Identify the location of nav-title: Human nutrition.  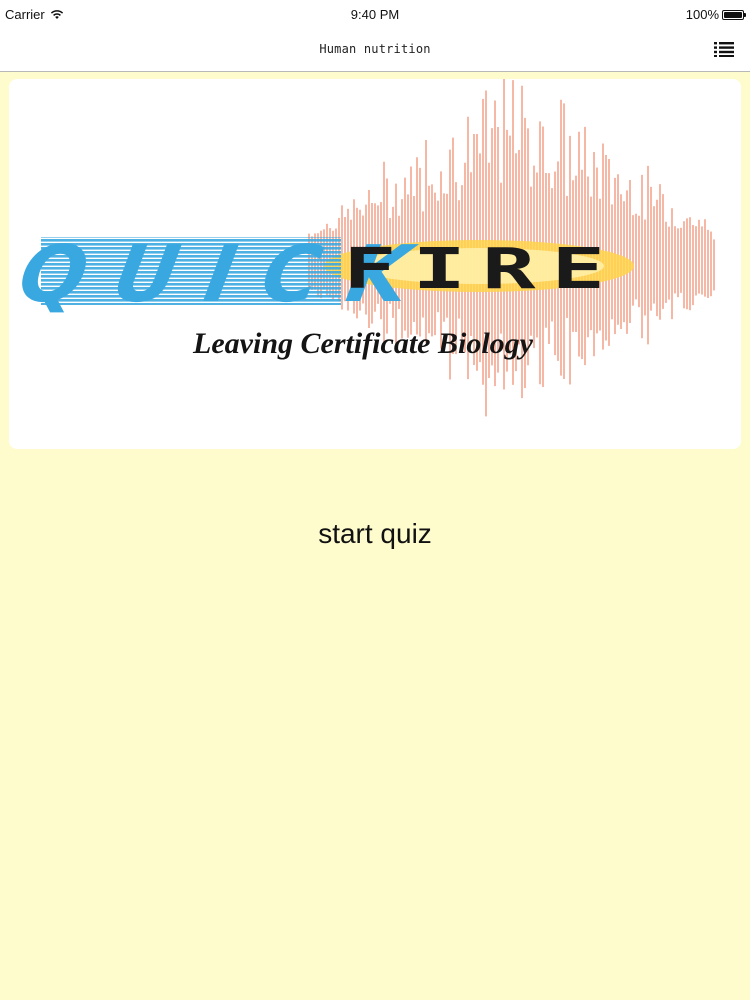
(375, 49).